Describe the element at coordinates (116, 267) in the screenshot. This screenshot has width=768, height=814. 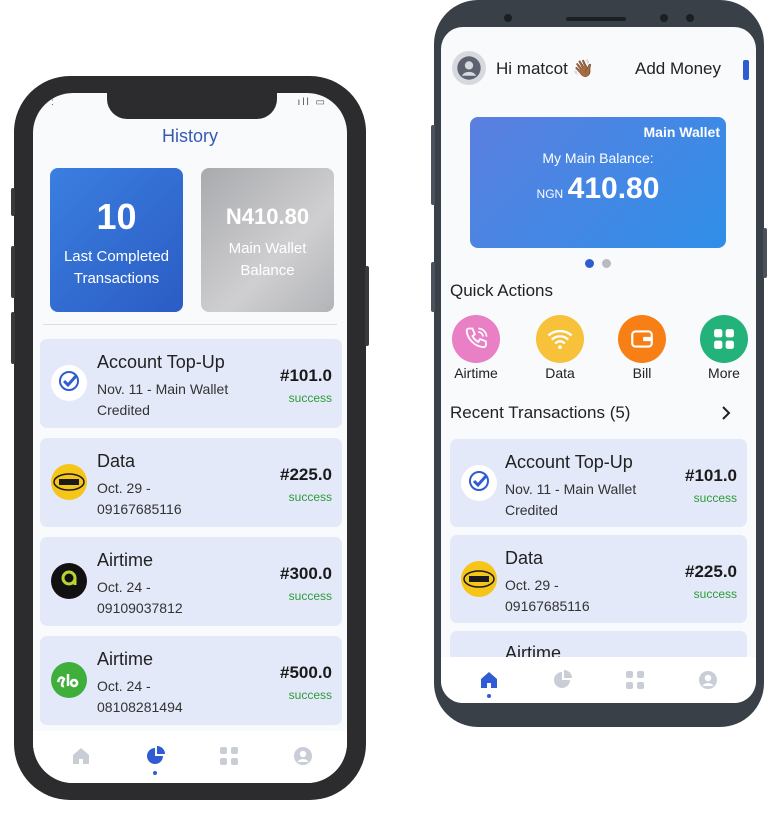
I see `completed-caption: Last Completed Transactions` at that location.